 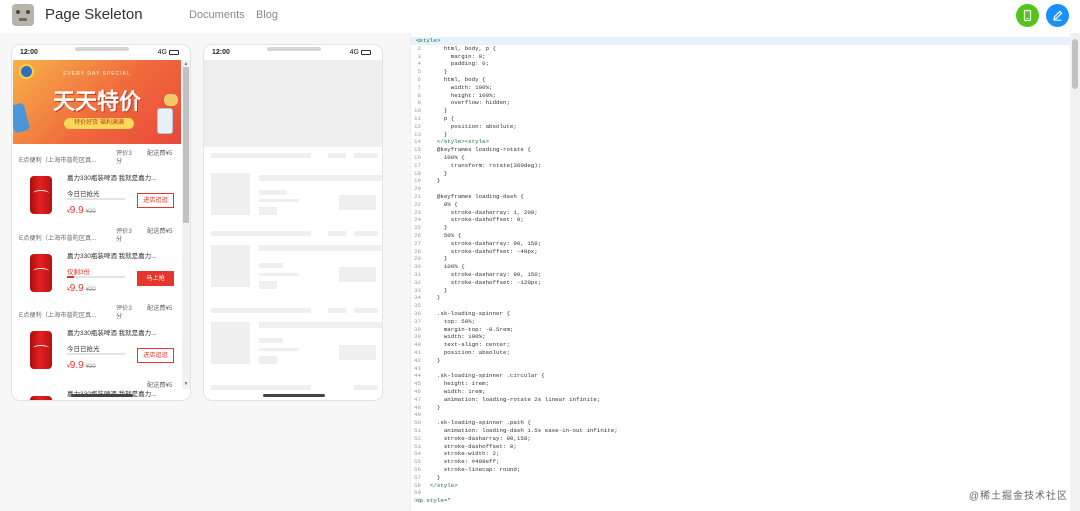 I want to click on code-line: 19 }, so click(x=740, y=181).